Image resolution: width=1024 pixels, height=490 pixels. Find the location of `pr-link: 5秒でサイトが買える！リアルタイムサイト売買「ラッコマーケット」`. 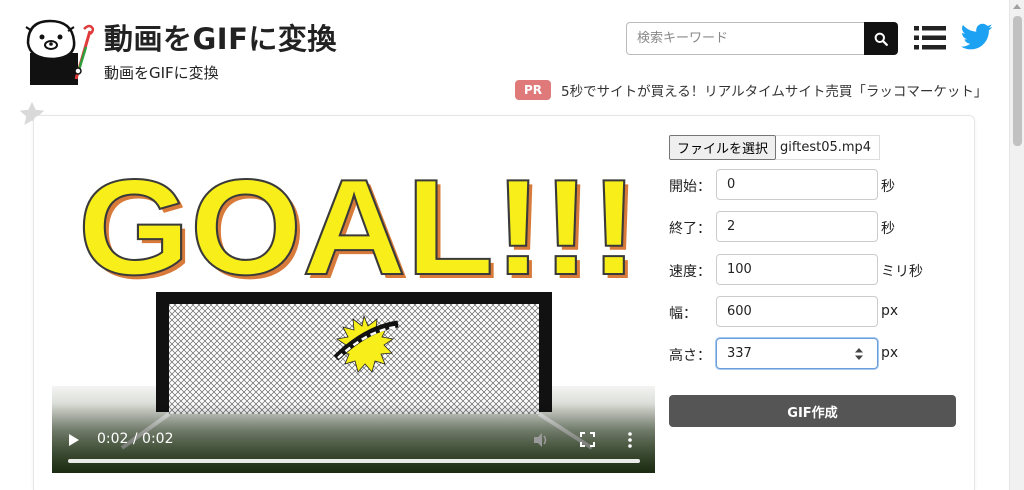

pr-link: 5秒でサイトが買える！リアルタイムサイト売買「ラッコマーケット」 is located at coordinates (774, 90).